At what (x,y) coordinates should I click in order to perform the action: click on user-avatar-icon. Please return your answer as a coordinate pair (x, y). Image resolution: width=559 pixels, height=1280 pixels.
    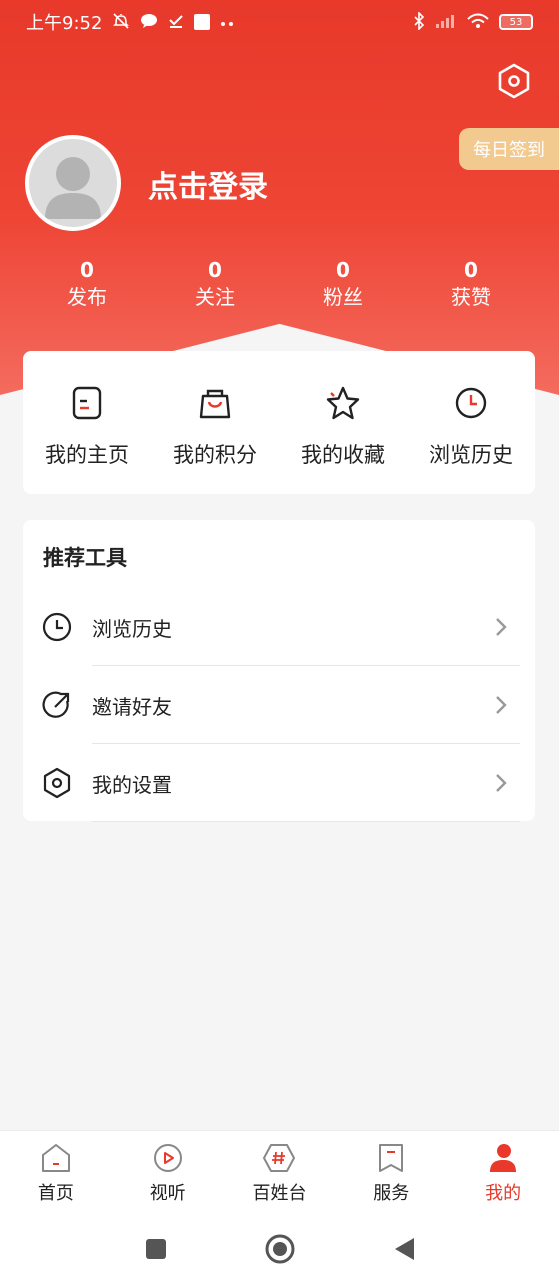
    Looking at the image, I should click on (73, 188).